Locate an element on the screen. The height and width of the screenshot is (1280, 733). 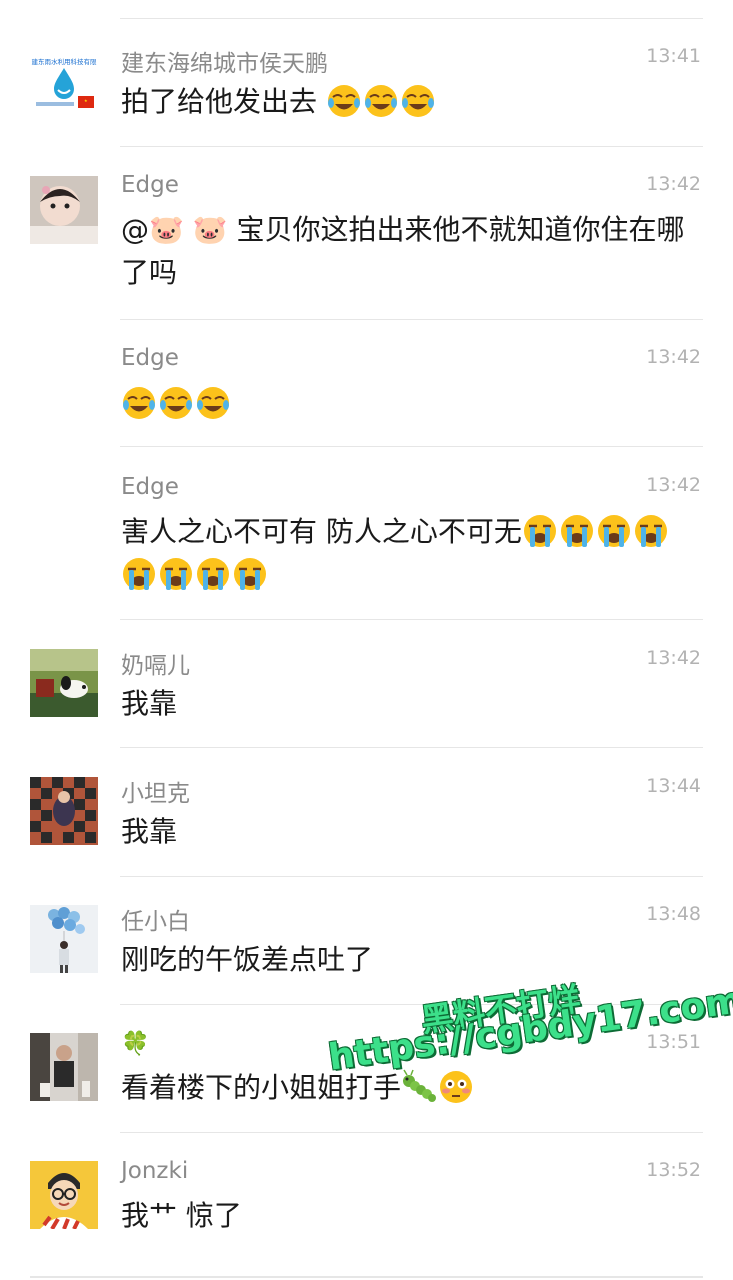
message-text: @🐷 🐷 宝贝你这拍出来他不就知道你住在哪了吗 is located at coordinates (403, 251).